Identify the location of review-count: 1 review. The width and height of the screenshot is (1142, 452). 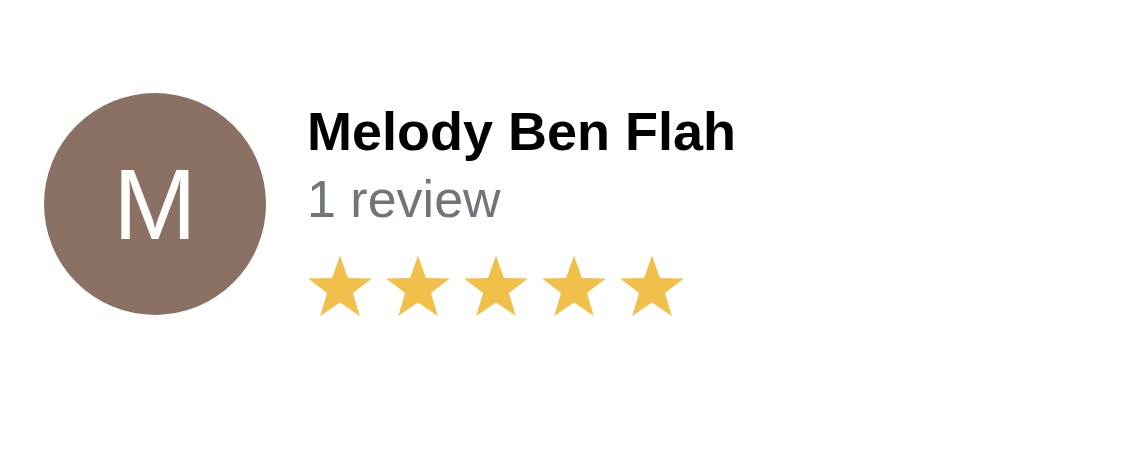
(404, 199).